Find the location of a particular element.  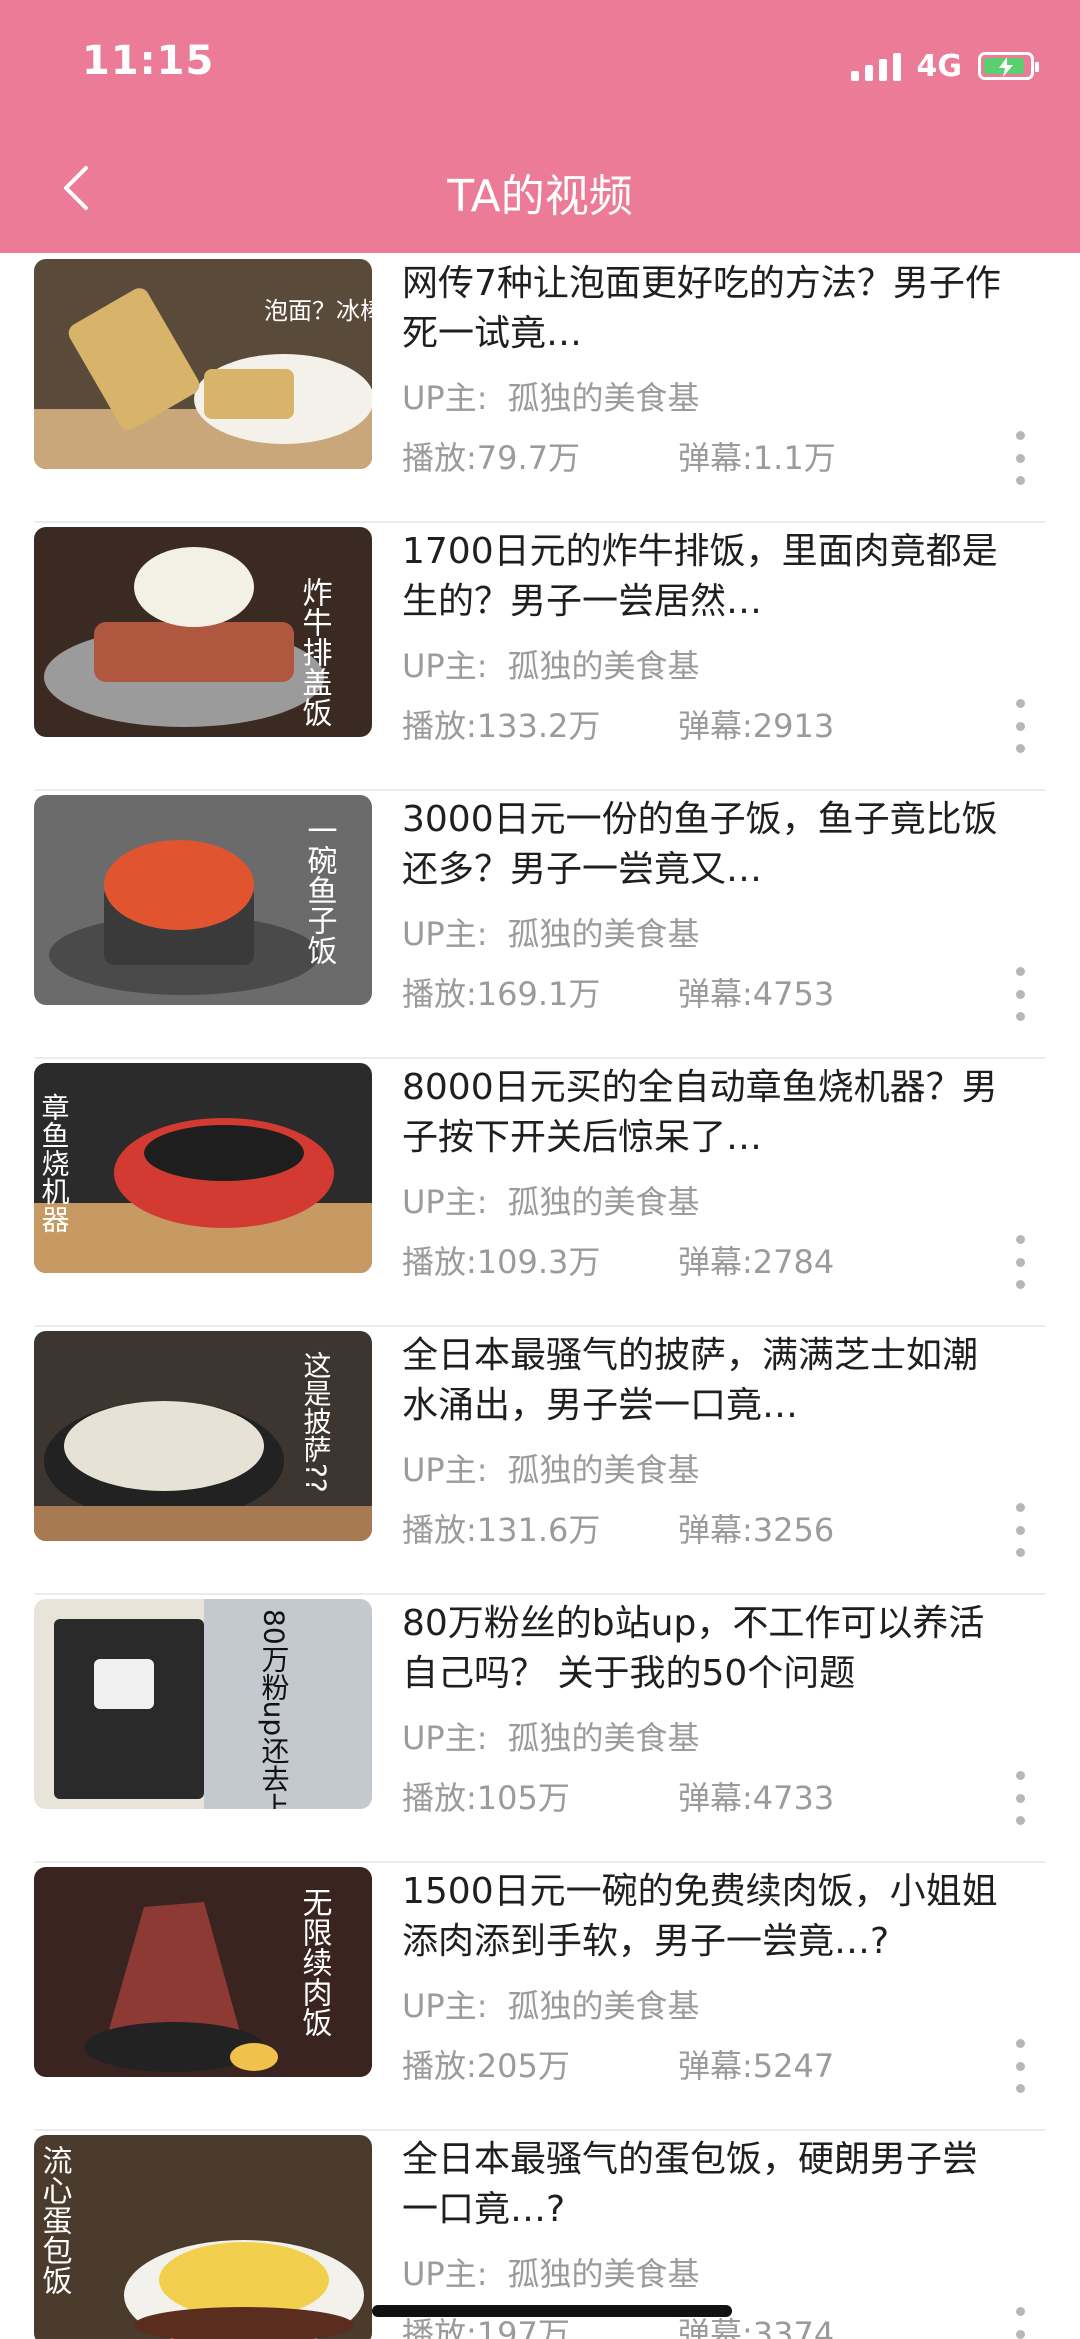

play-count: 播放:169.1万 is located at coordinates (501, 994).